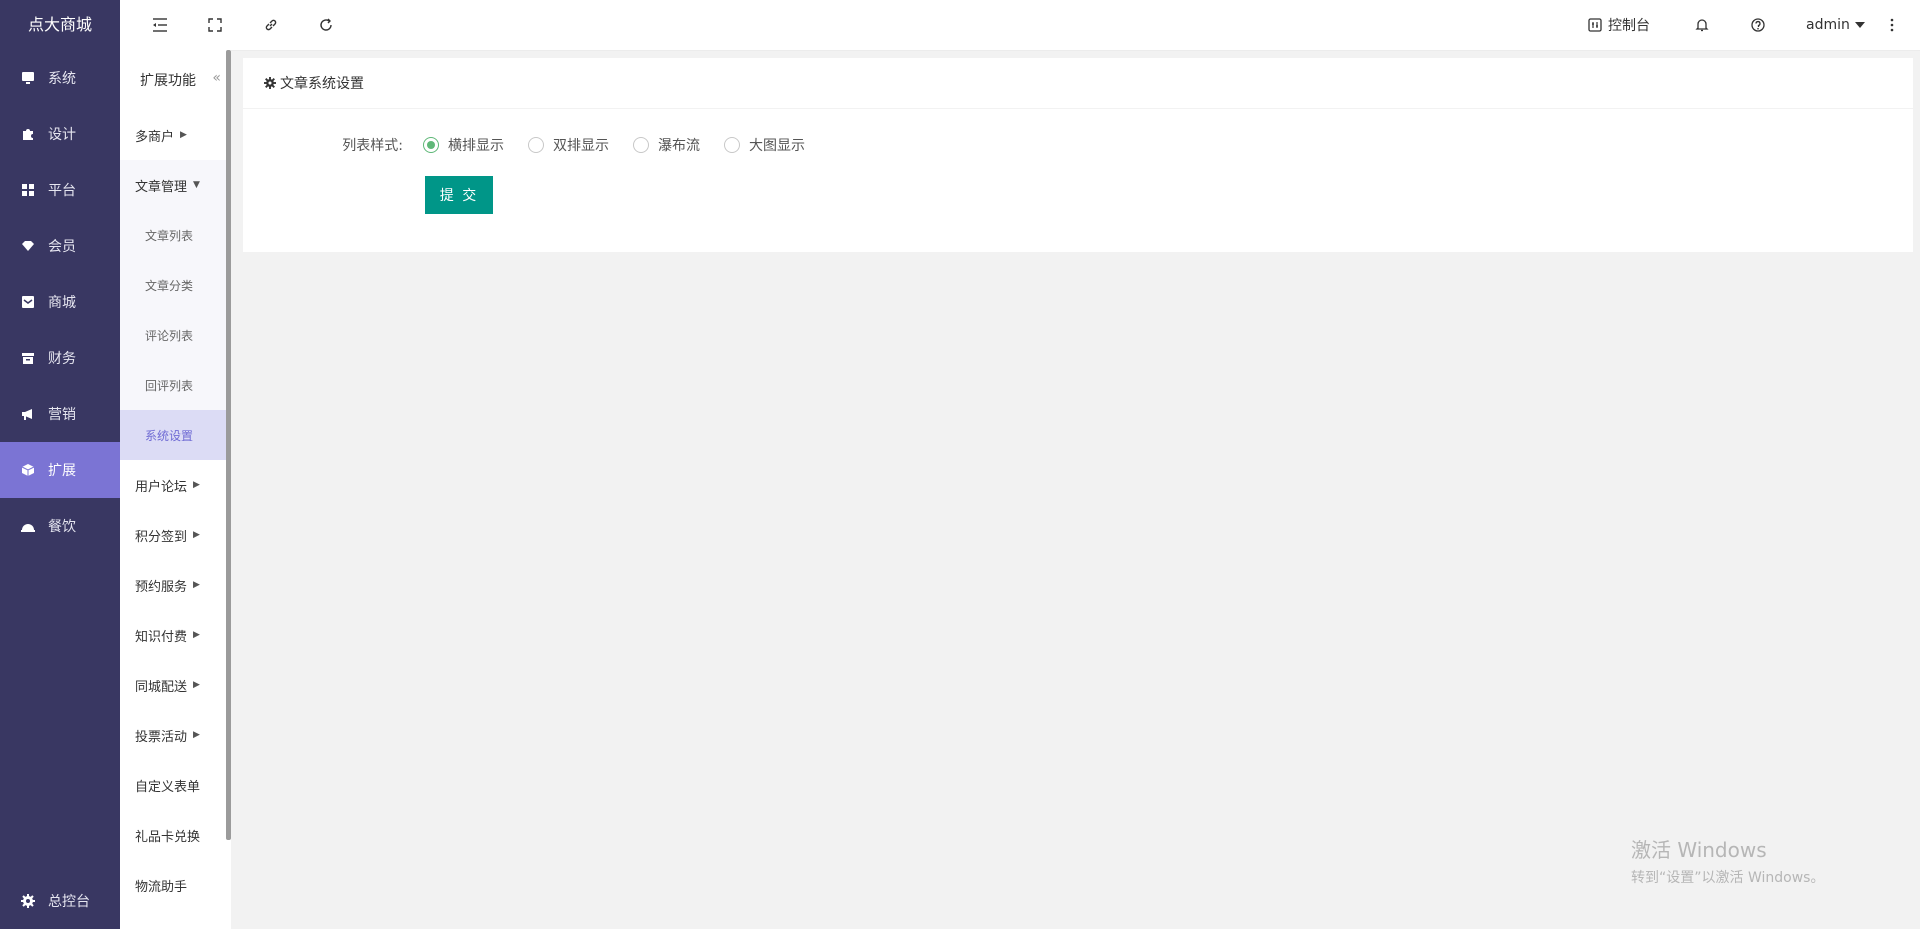 This screenshot has height=929, width=1920. Describe the element at coordinates (161, 487) in the screenshot. I see `sub-item-label: 用户论坛` at that location.